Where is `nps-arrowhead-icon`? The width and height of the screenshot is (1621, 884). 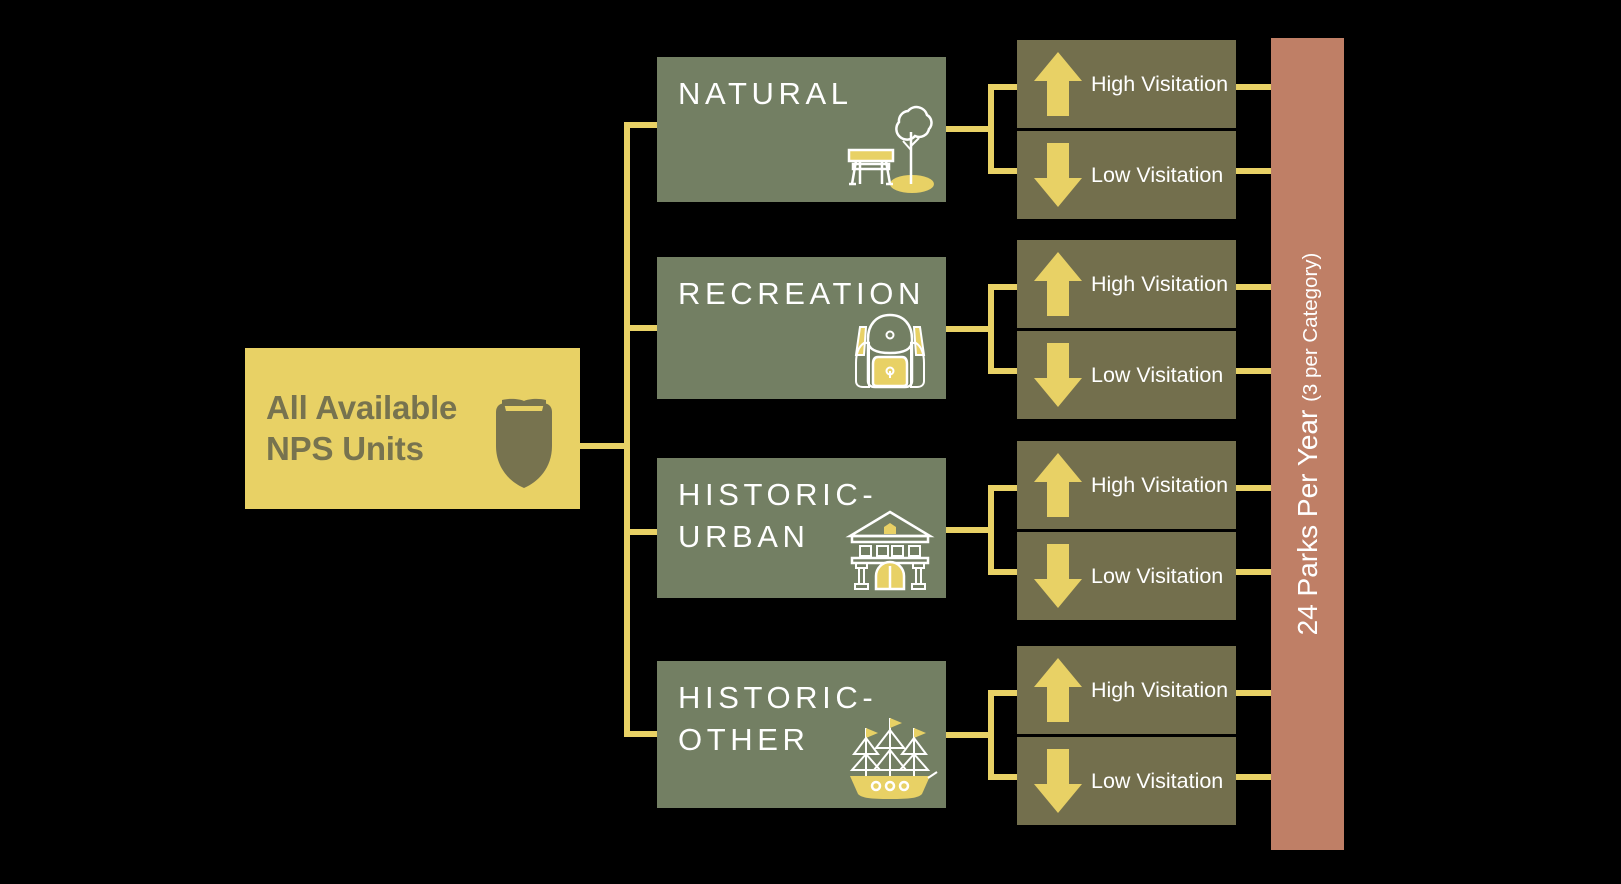 nps-arrowhead-icon is located at coordinates (524, 443).